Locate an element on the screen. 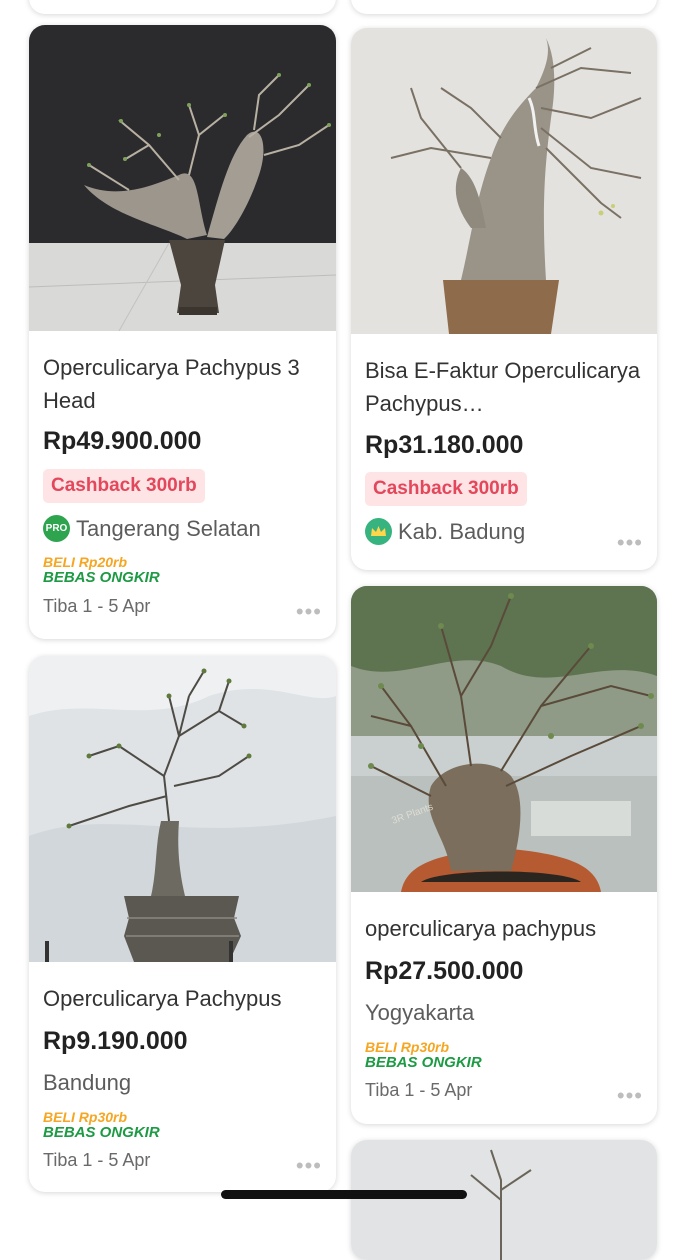 The width and height of the screenshot is (687, 1260). shop-location: Kab. Badung is located at coordinates (445, 531).